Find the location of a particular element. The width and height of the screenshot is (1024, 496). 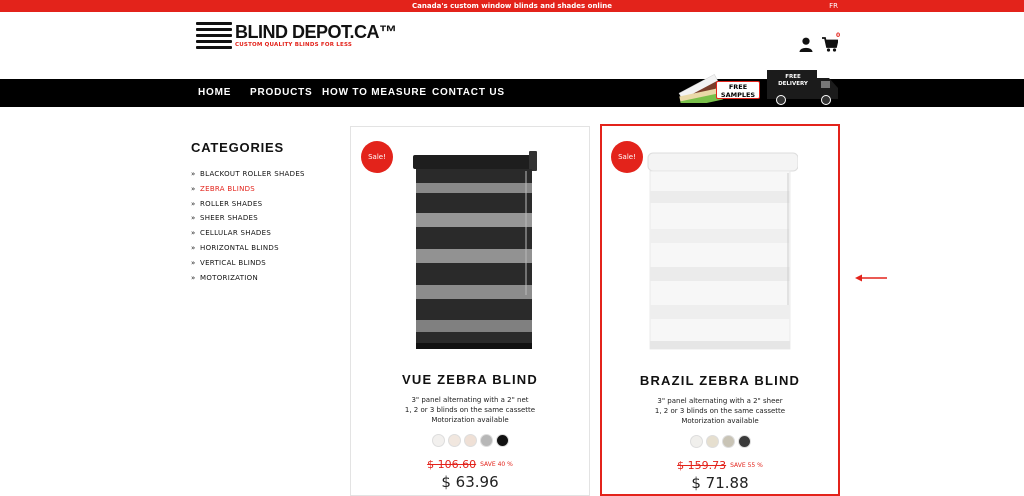

logo-stripes-icon is located at coordinates (214, 37).